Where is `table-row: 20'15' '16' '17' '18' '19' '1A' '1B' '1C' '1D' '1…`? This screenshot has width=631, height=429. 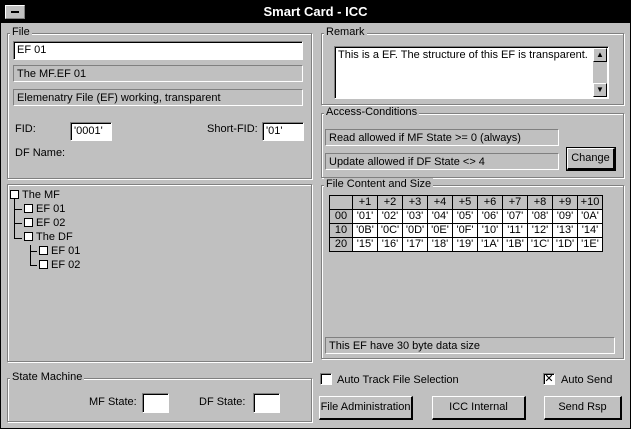 table-row: 20'15' '16' '17' '18' '19' '1A' '1B' '1C' '1D' '1… is located at coordinates (466, 244).